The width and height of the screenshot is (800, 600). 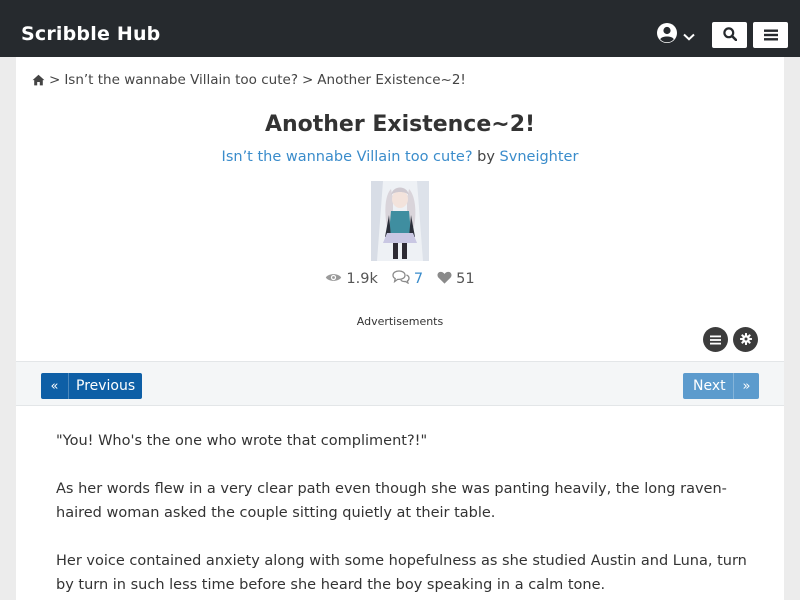 I want to click on chapter-nav-bar: « Previous Next », so click(x=400, y=383).